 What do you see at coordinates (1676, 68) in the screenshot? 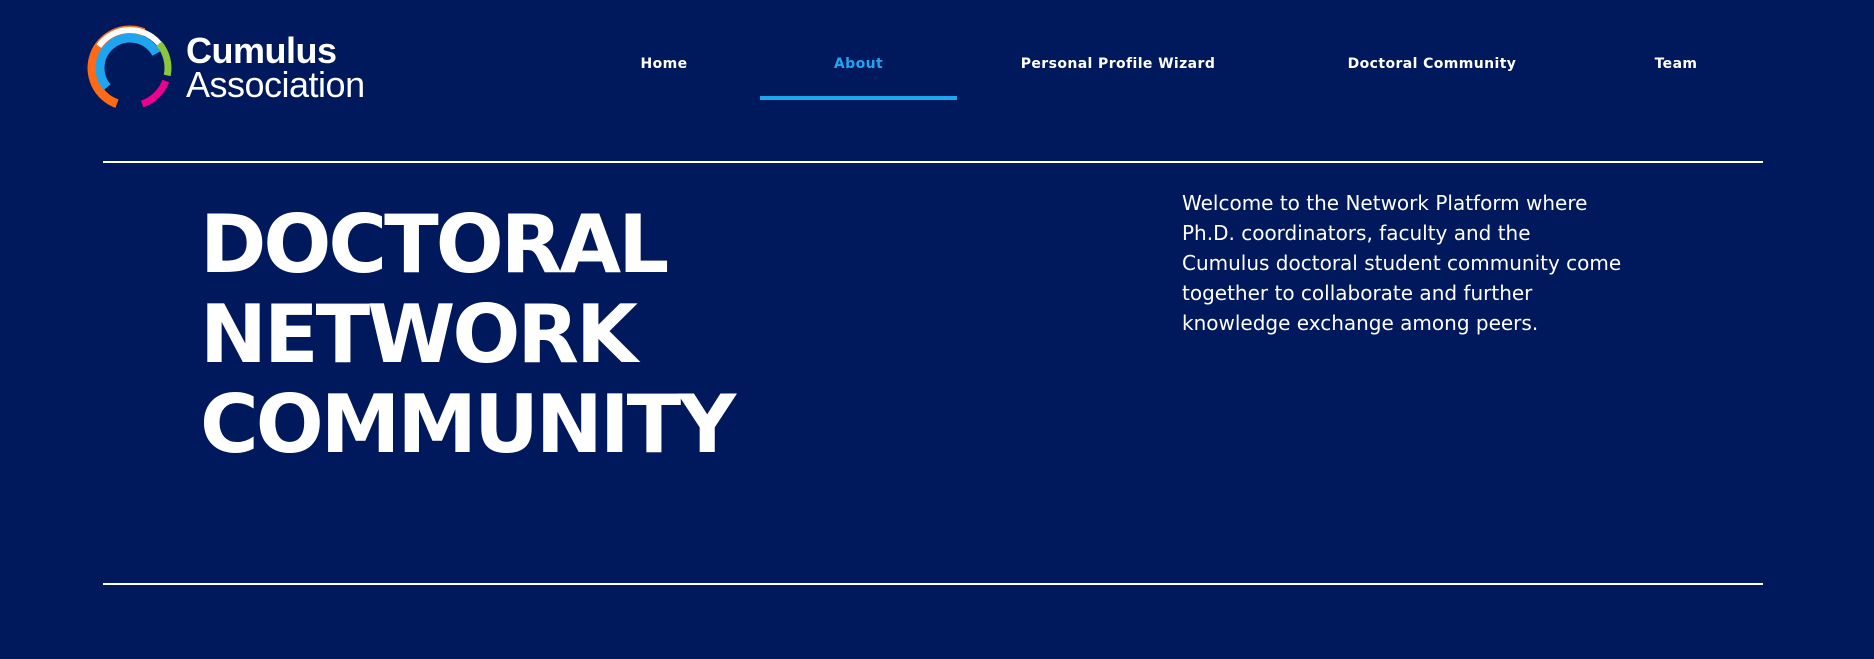
I see `nav-item-team: Team` at bounding box center [1676, 68].